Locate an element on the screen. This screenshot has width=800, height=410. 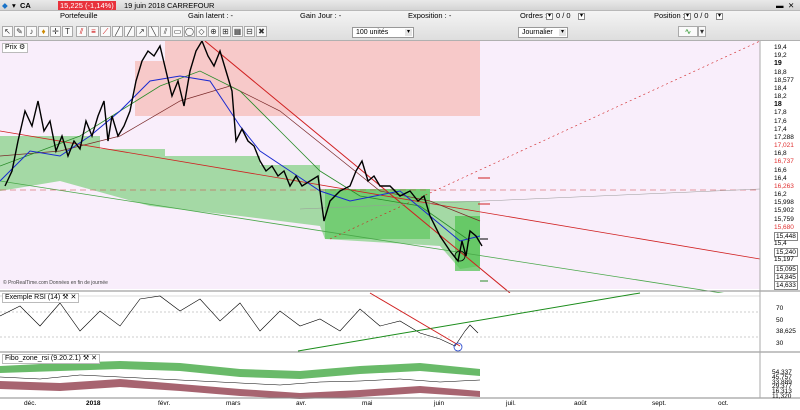
shapes-icon: ◇ is located at coordinates (201, 31).